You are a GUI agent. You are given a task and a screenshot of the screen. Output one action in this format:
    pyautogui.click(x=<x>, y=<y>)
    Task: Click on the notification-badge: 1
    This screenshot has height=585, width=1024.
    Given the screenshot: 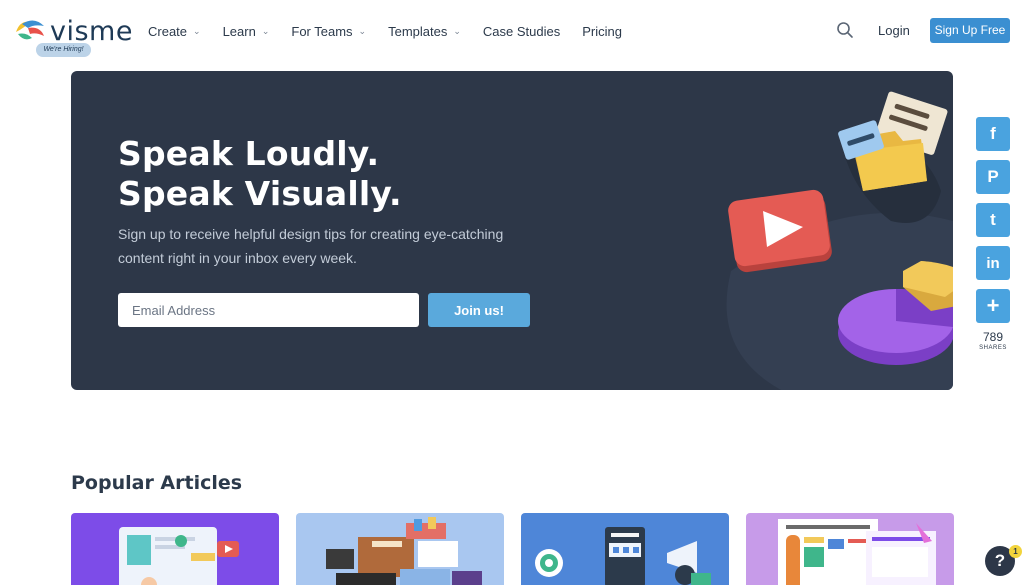 What is the action you would take?
    pyautogui.click(x=1015, y=551)
    